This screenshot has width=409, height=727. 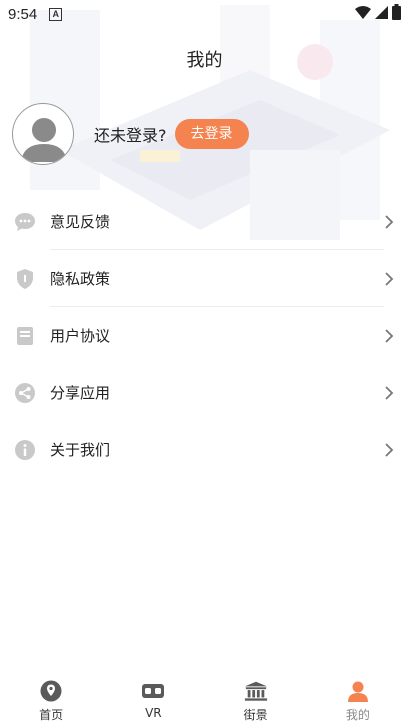 What do you see at coordinates (204, 60) in the screenshot?
I see `page-title: 我的` at bounding box center [204, 60].